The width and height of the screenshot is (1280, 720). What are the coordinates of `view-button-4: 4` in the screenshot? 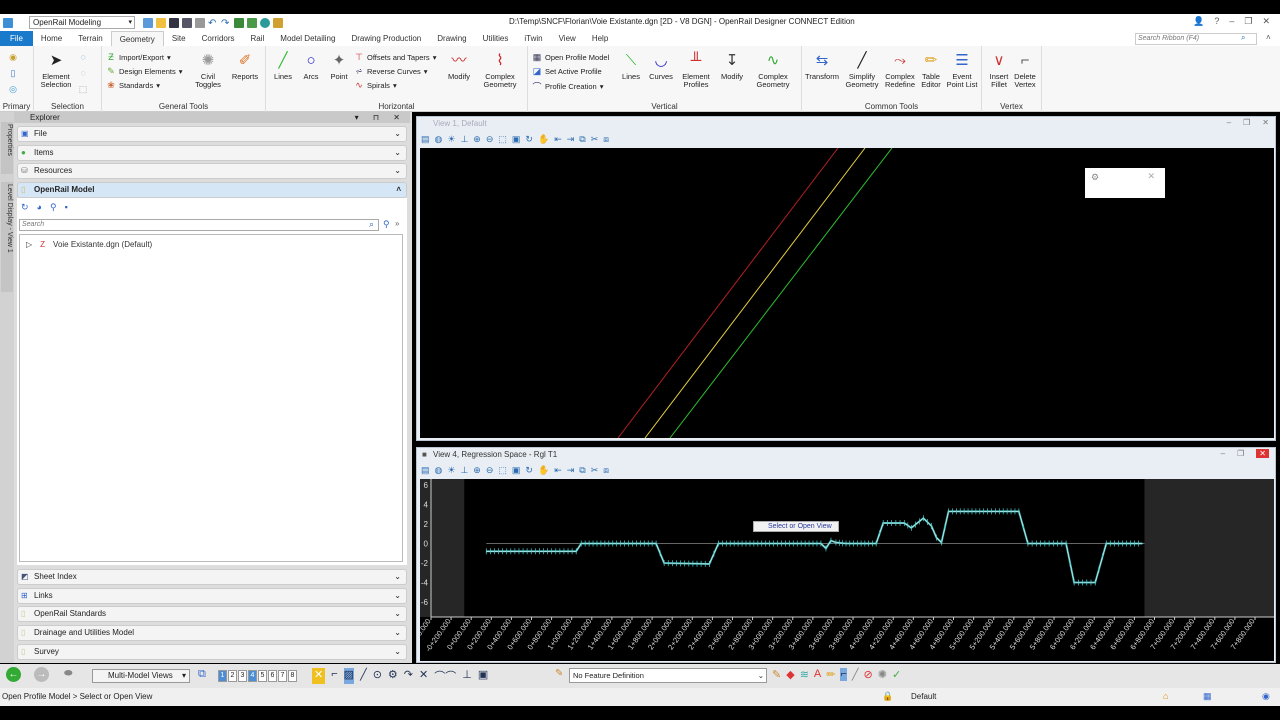 It's located at (252, 676).